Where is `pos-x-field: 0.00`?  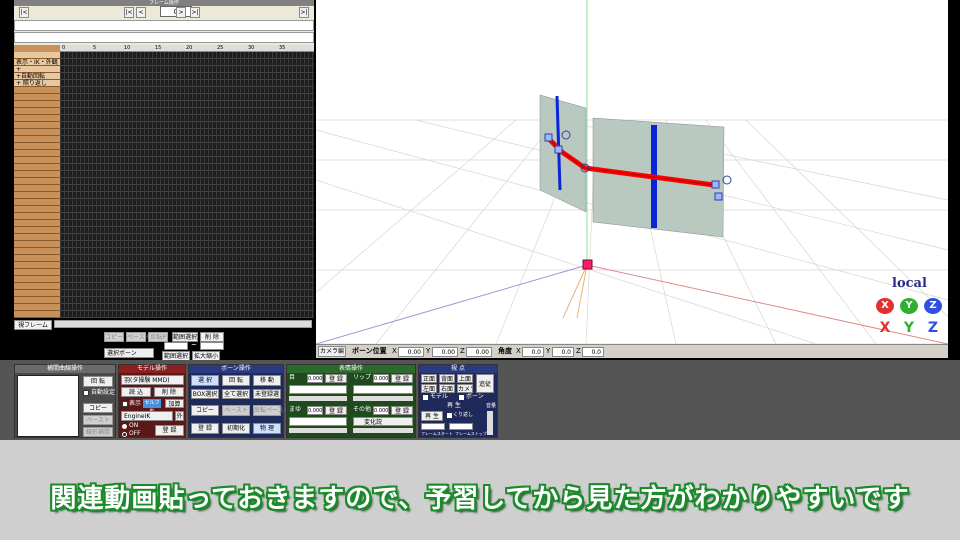 pos-x-field: 0.00 is located at coordinates (411, 352).